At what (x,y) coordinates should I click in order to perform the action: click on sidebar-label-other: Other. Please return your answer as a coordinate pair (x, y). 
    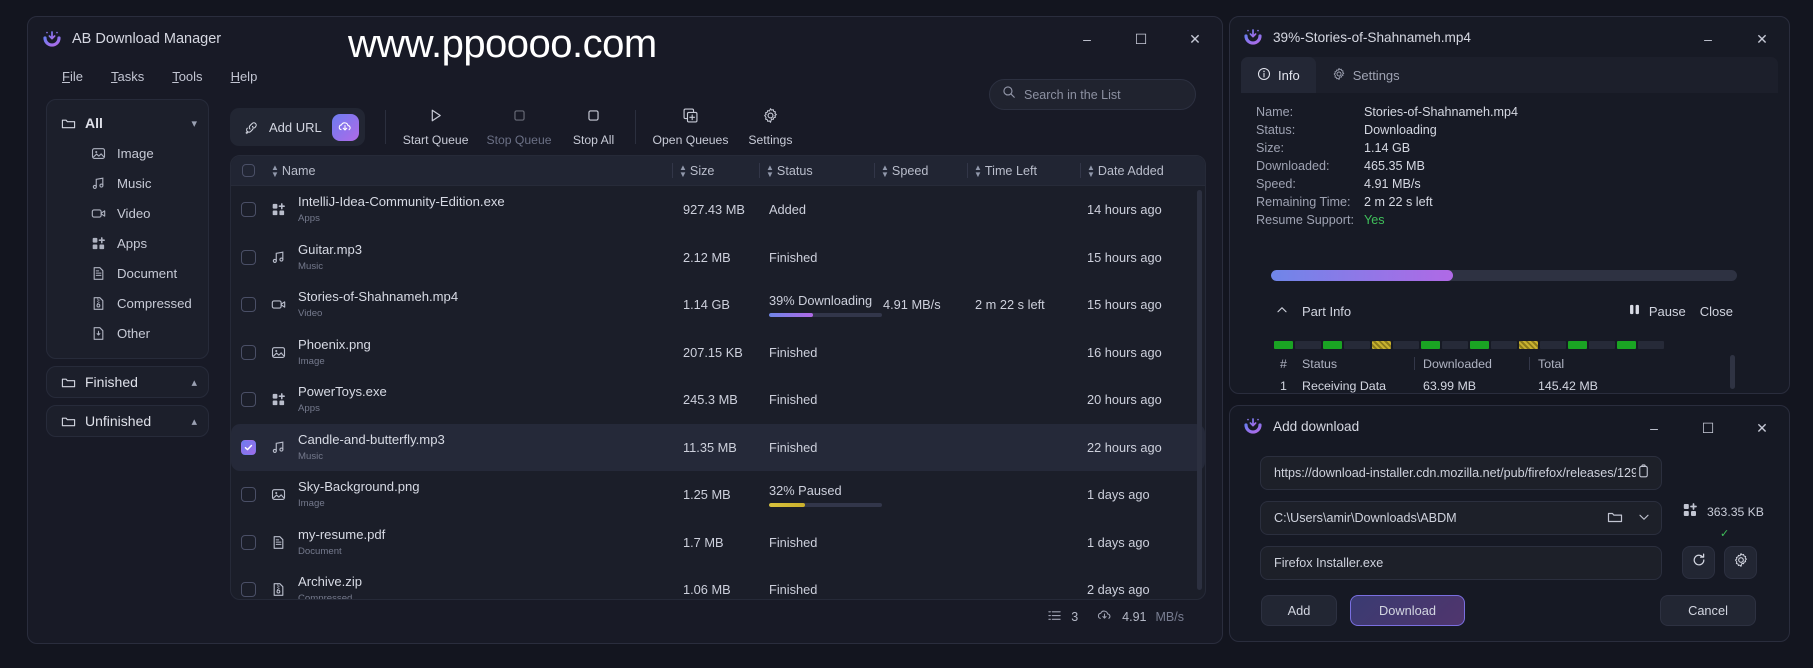
    Looking at the image, I should click on (133, 333).